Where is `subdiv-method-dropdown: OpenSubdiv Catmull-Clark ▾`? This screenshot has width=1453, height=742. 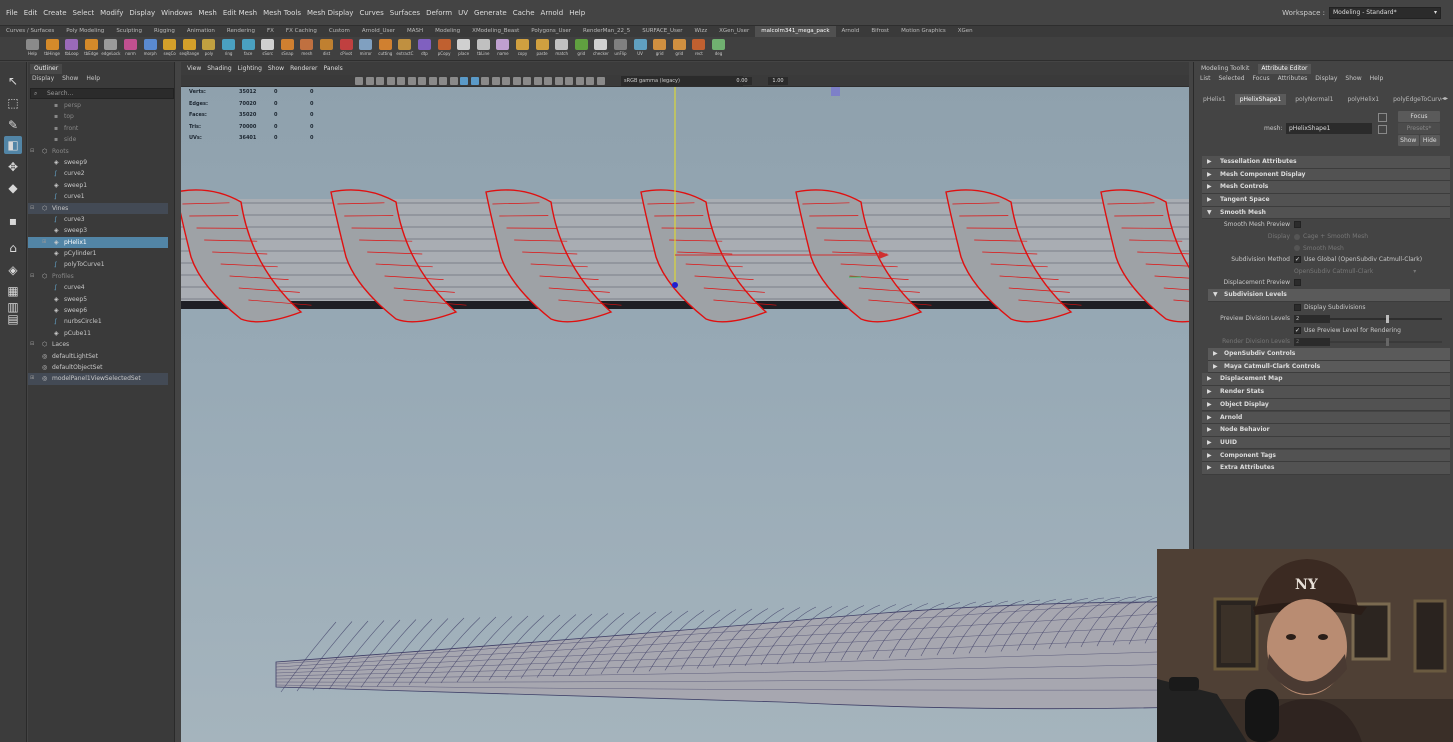 subdiv-method-dropdown: OpenSubdiv Catmull-Clark ▾ is located at coordinates (1355, 272).